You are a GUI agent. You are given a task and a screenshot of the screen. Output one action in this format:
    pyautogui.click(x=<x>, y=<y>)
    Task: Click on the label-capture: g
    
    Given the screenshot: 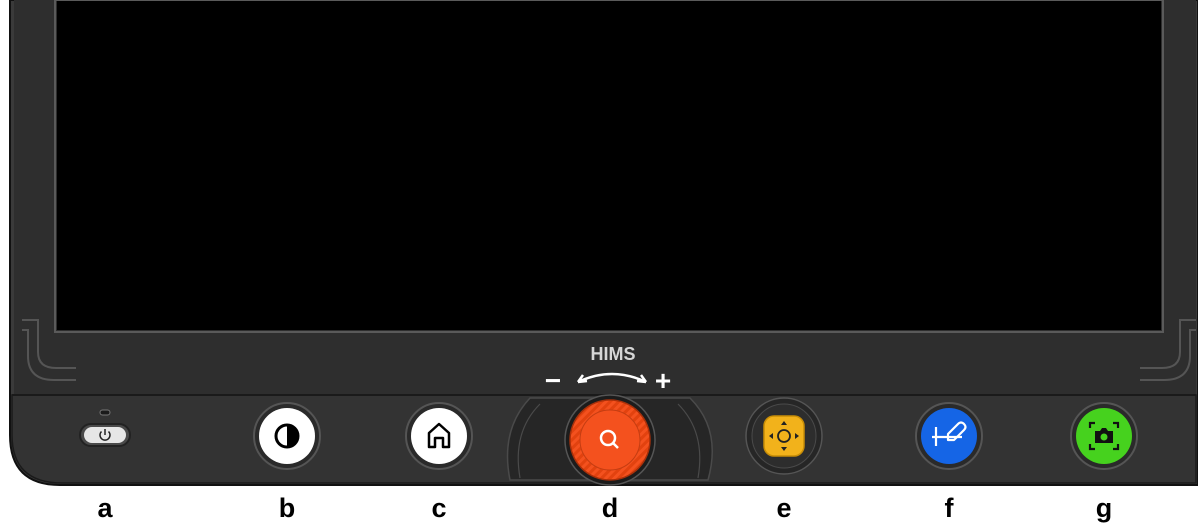 What is the action you would take?
    pyautogui.click(x=1104, y=508)
    